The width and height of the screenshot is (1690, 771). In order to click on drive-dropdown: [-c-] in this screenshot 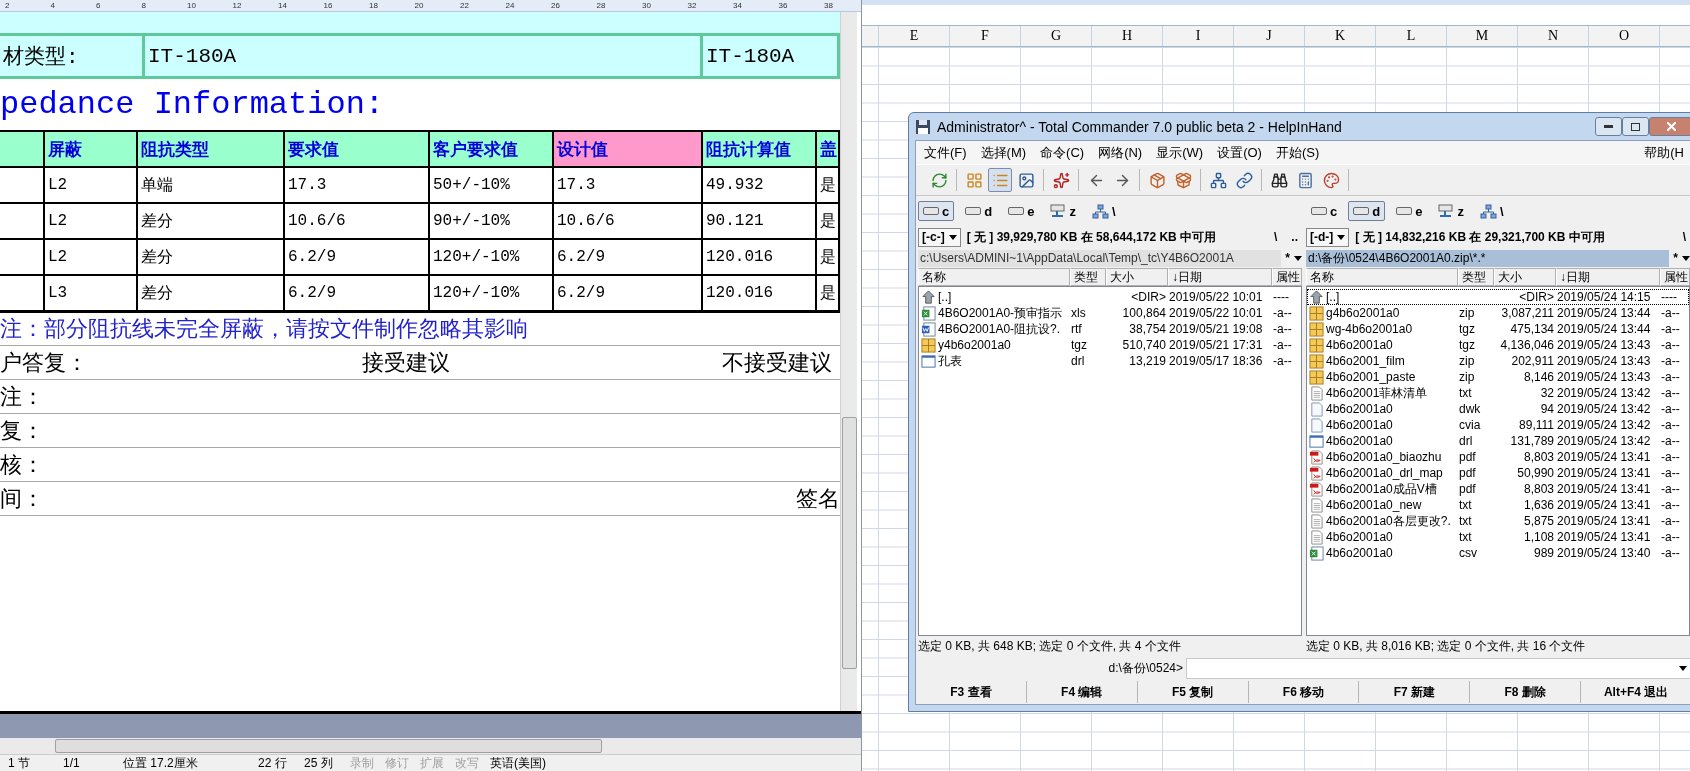, I will do `click(939, 237)`.